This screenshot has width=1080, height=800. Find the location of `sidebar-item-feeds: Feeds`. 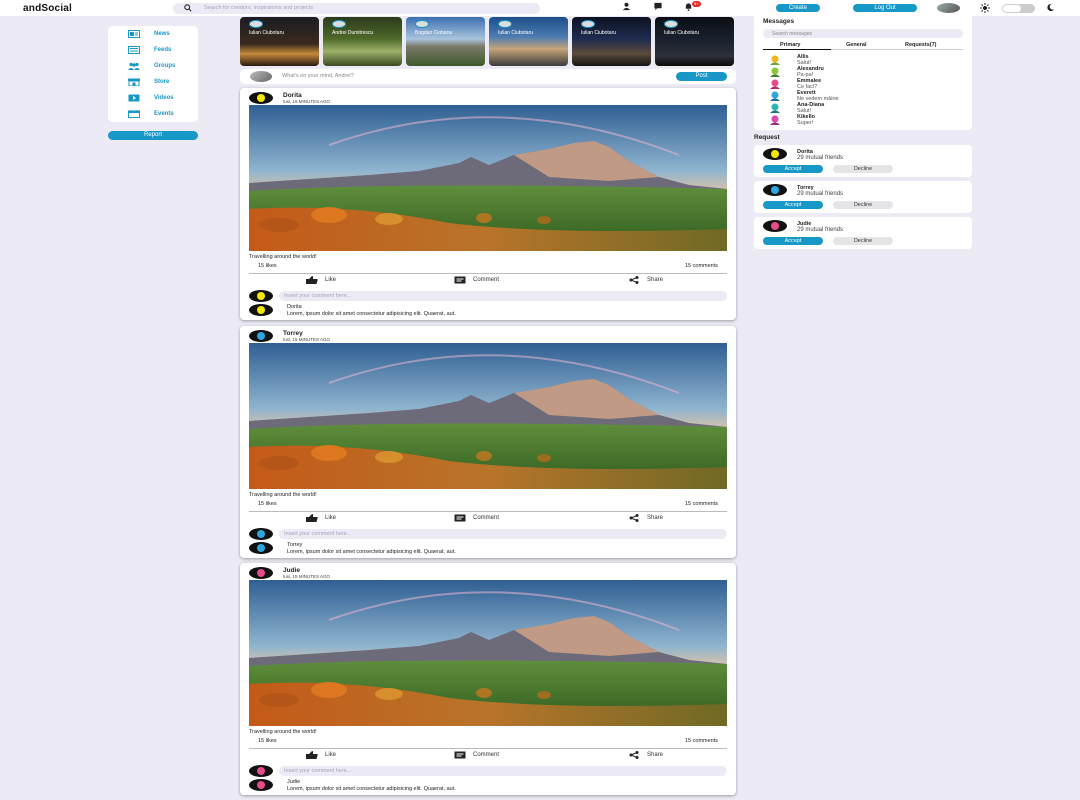

sidebar-item-feeds: Feeds is located at coordinates (153, 51).